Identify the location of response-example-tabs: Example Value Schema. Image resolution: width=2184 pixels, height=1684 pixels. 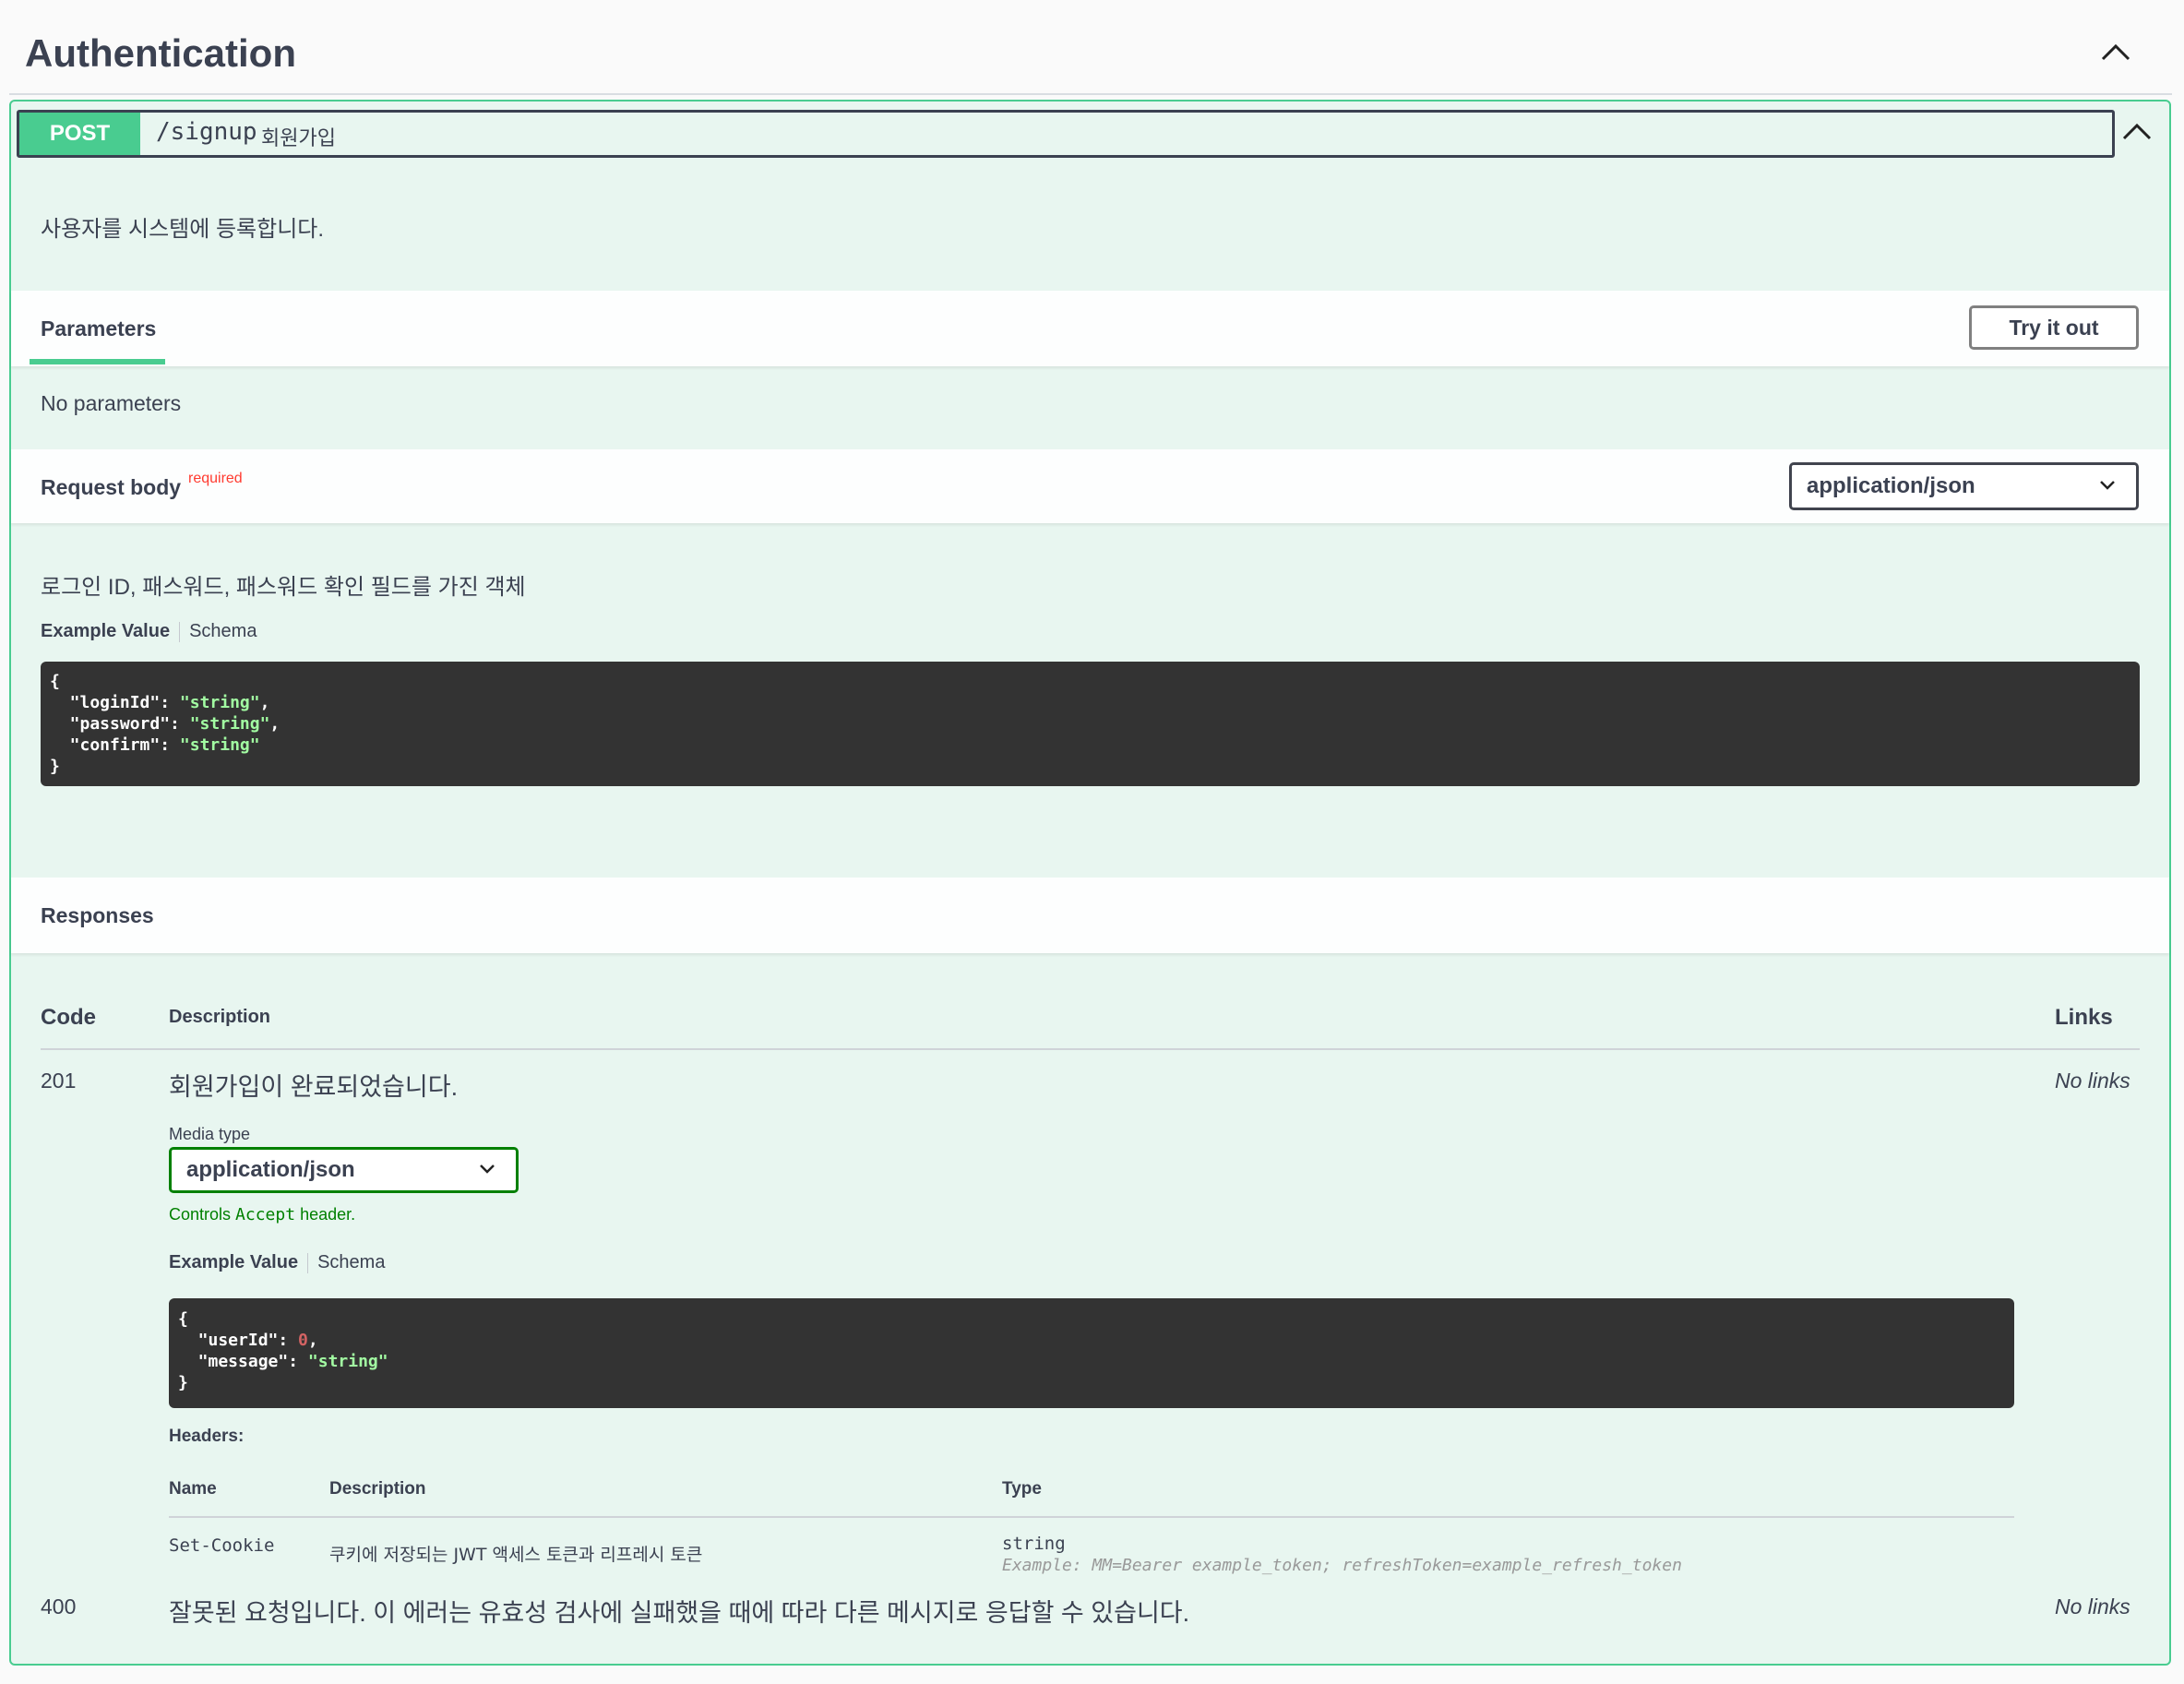
(277, 1262).